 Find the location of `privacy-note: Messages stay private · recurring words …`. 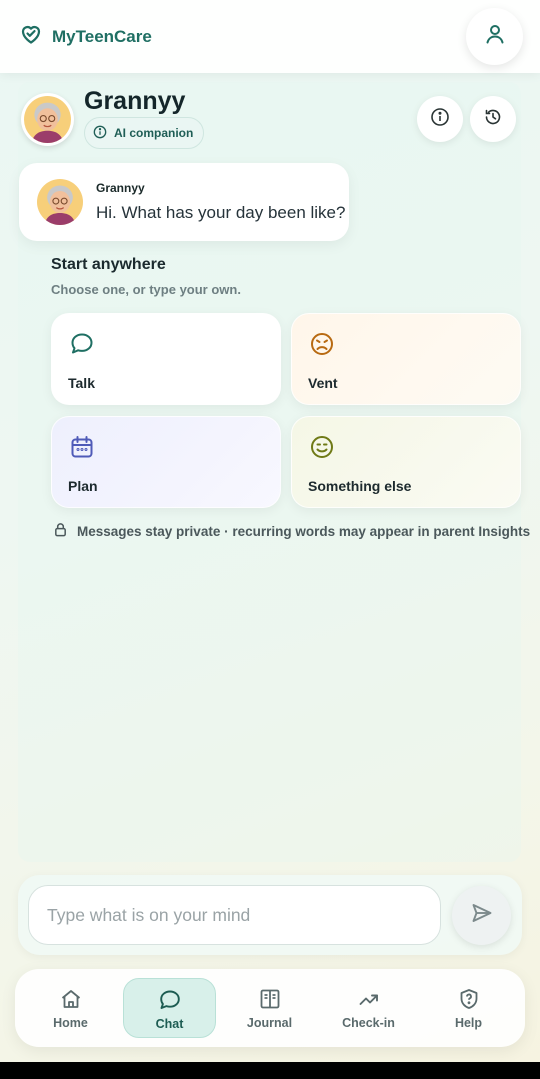

privacy-note: Messages stay private · recurring words … is located at coordinates (291, 531).